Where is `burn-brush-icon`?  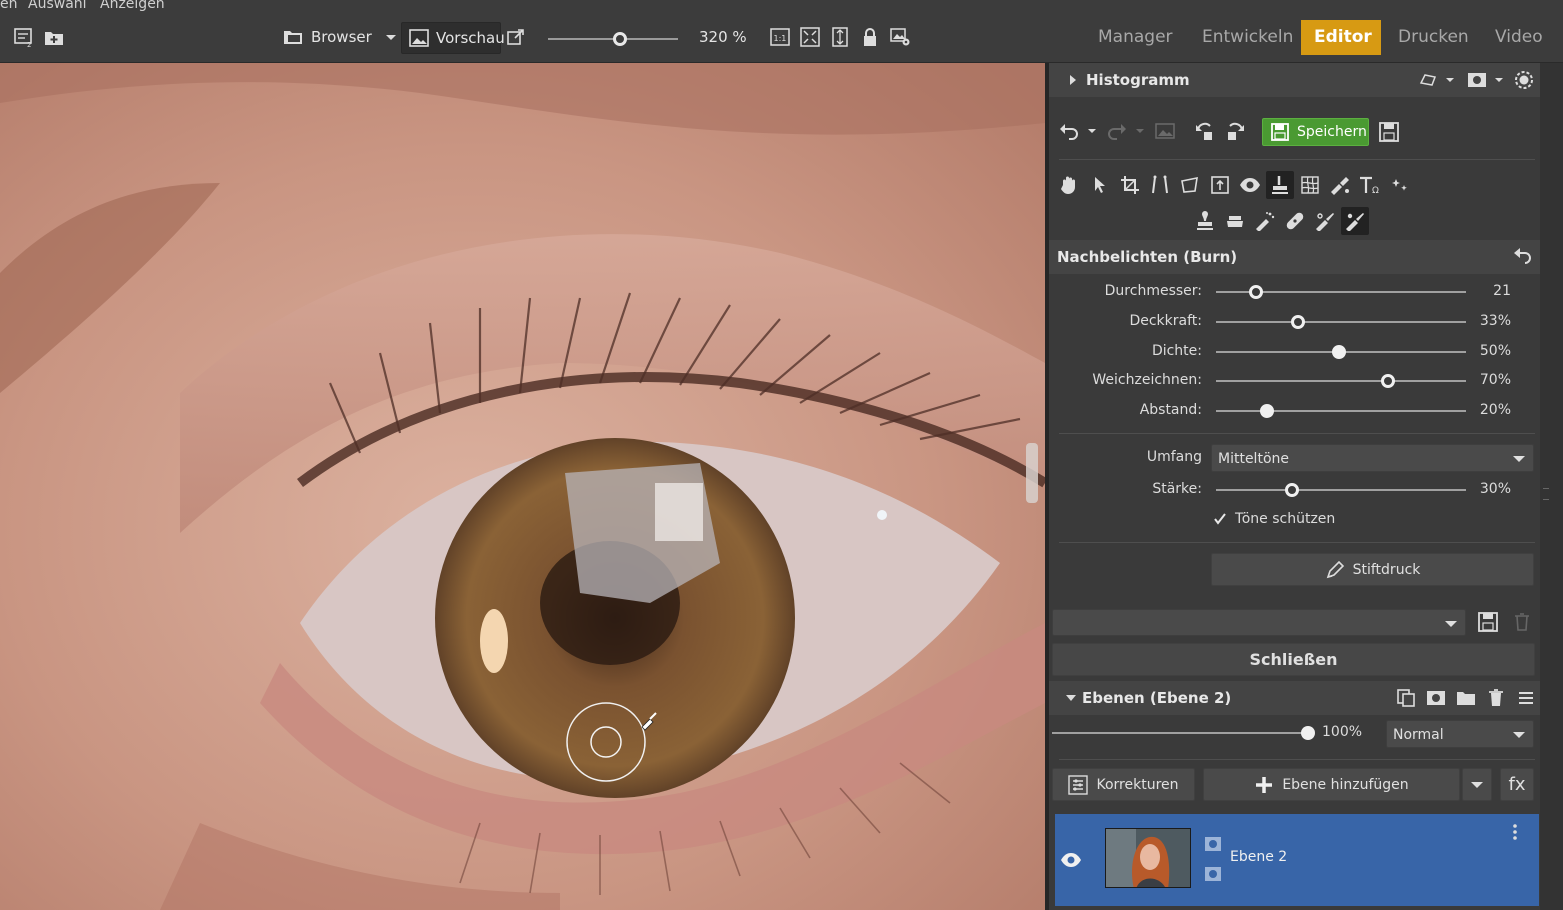 burn-brush-icon is located at coordinates (1355, 221).